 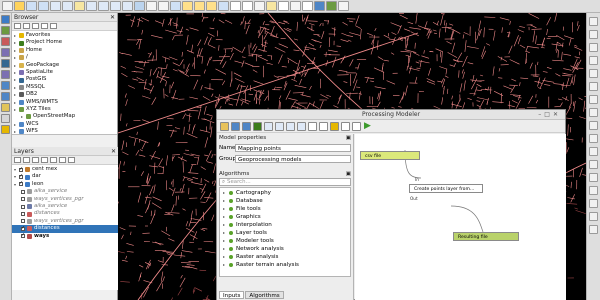 I want to click on redo-icon, so click(x=593, y=216).